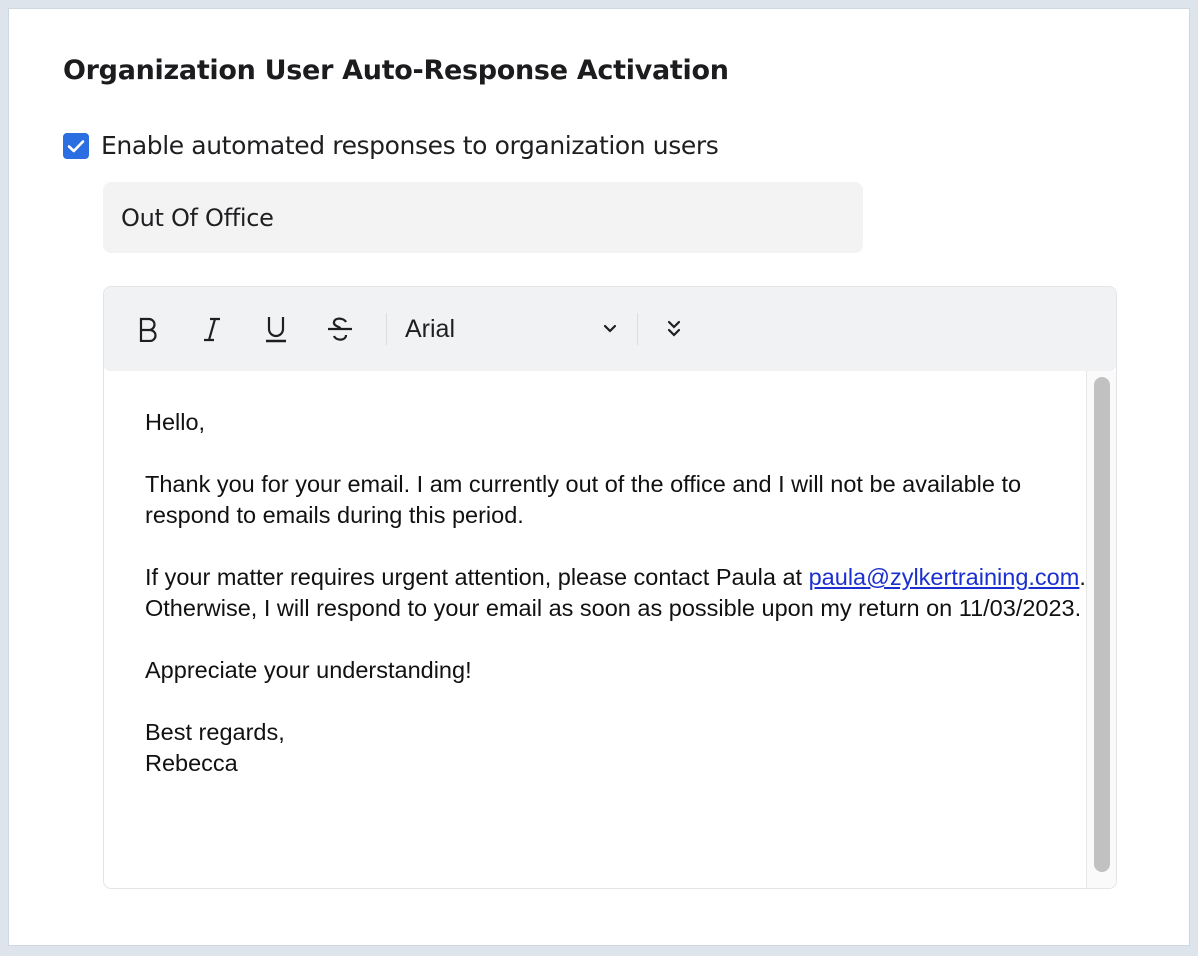 This screenshot has width=1198, height=956. I want to click on closing-text: Best regards,, so click(215, 732).